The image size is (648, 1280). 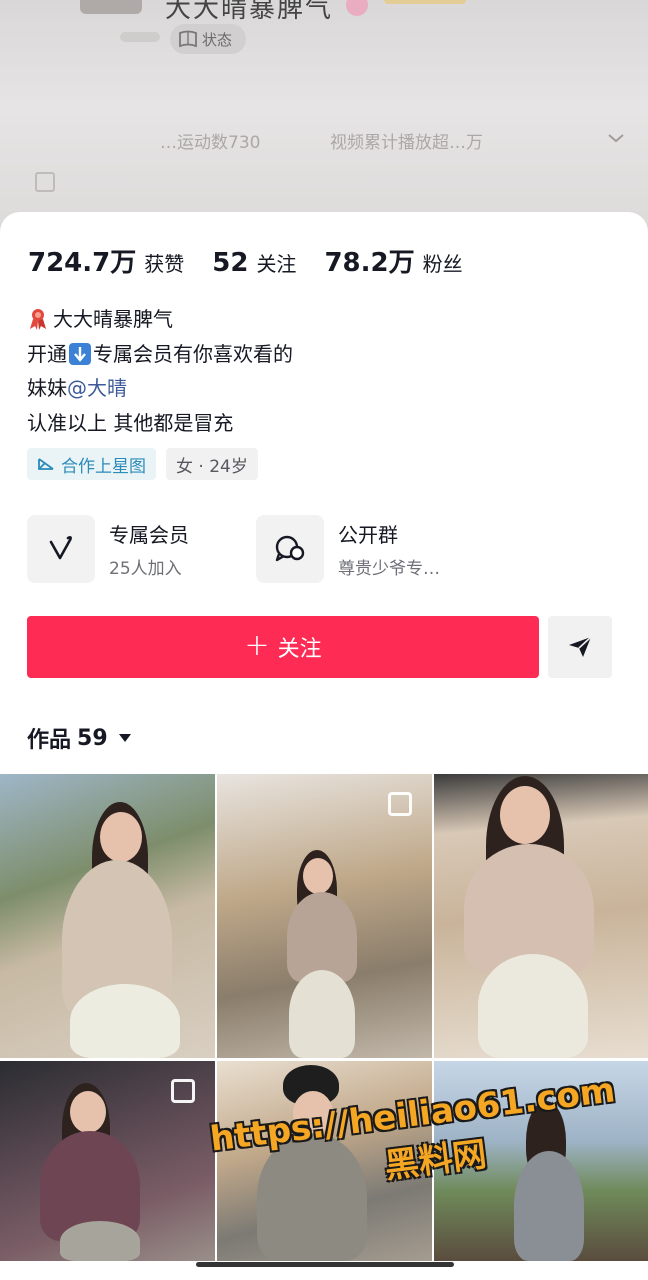 What do you see at coordinates (442, 264) in the screenshot?
I see `stat-followers-label: 粉丝` at bounding box center [442, 264].